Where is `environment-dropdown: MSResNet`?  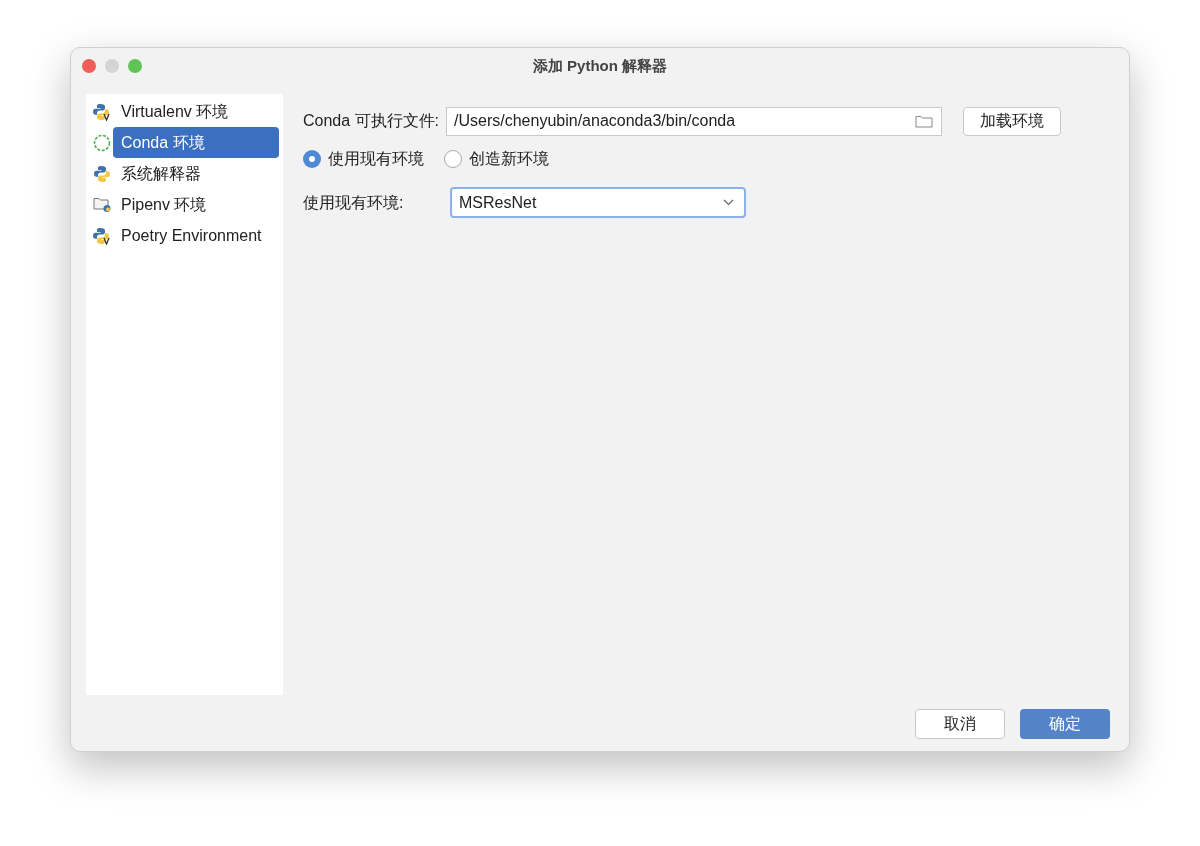
environment-dropdown: MSResNet is located at coordinates (598, 202).